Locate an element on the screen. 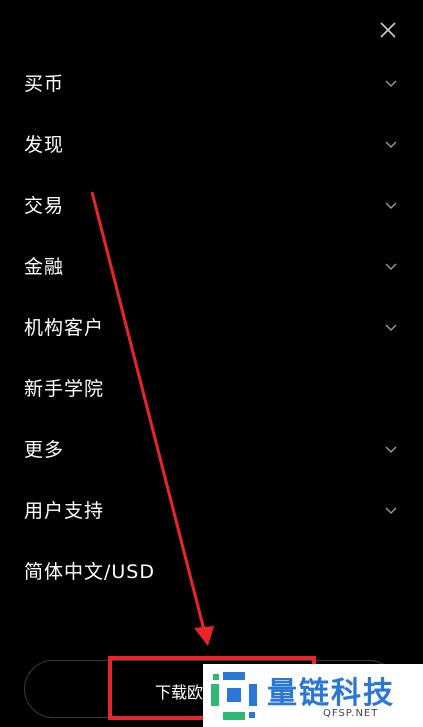 Image resolution: width=423 pixels, height=727 pixels. menu-item-institutional: 机构客户 is located at coordinates (211, 326).